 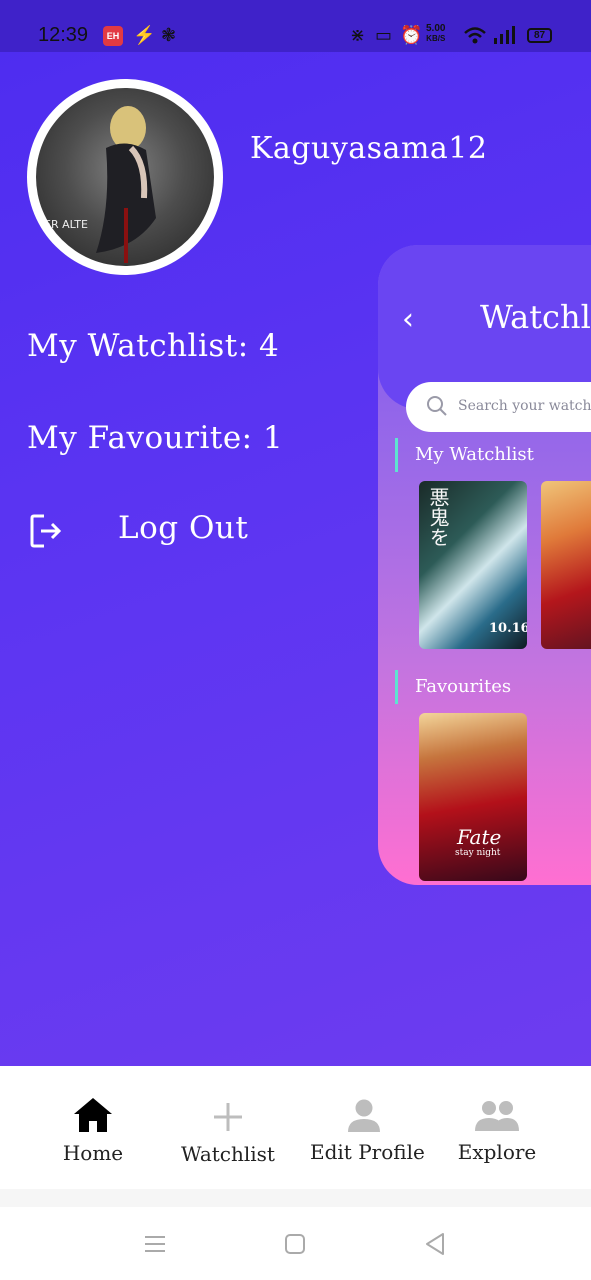 What do you see at coordinates (479, 837) in the screenshot?
I see `poster-art-title: Fate` at bounding box center [479, 837].